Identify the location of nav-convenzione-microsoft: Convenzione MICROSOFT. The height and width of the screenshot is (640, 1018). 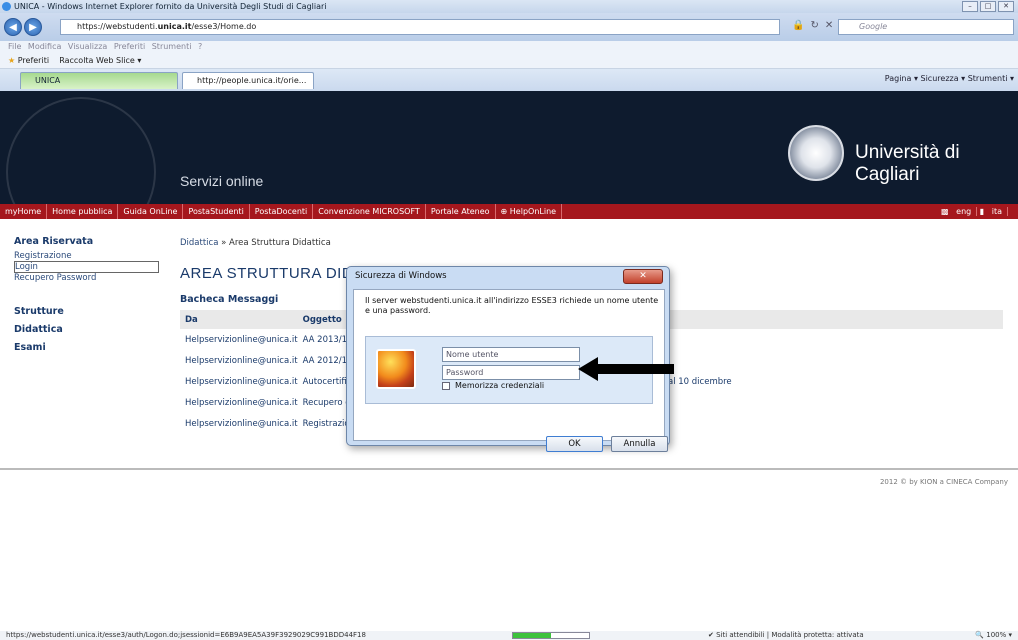
(369, 211).